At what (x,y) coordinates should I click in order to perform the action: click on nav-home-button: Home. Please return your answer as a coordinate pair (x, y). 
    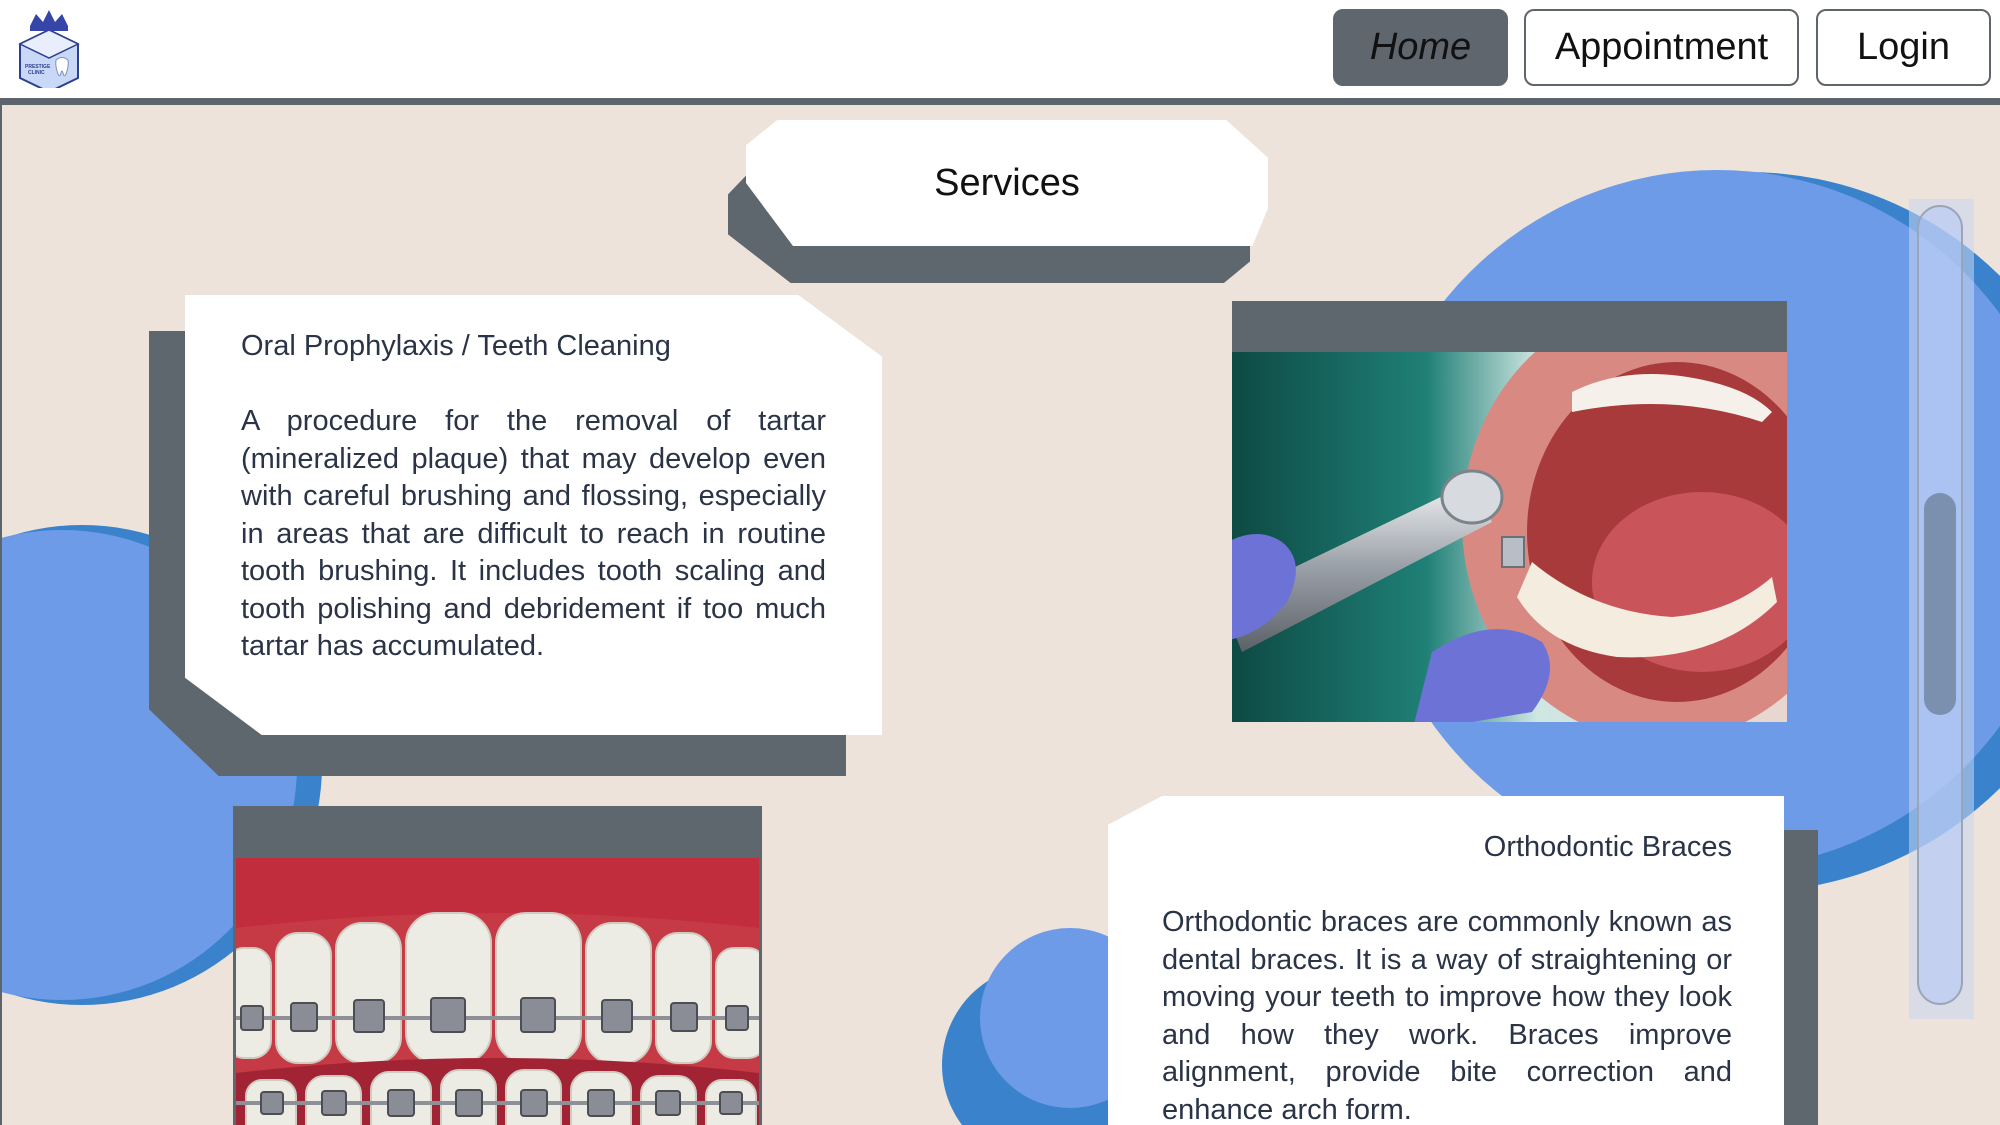
    Looking at the image, I should click on (1420, 47).